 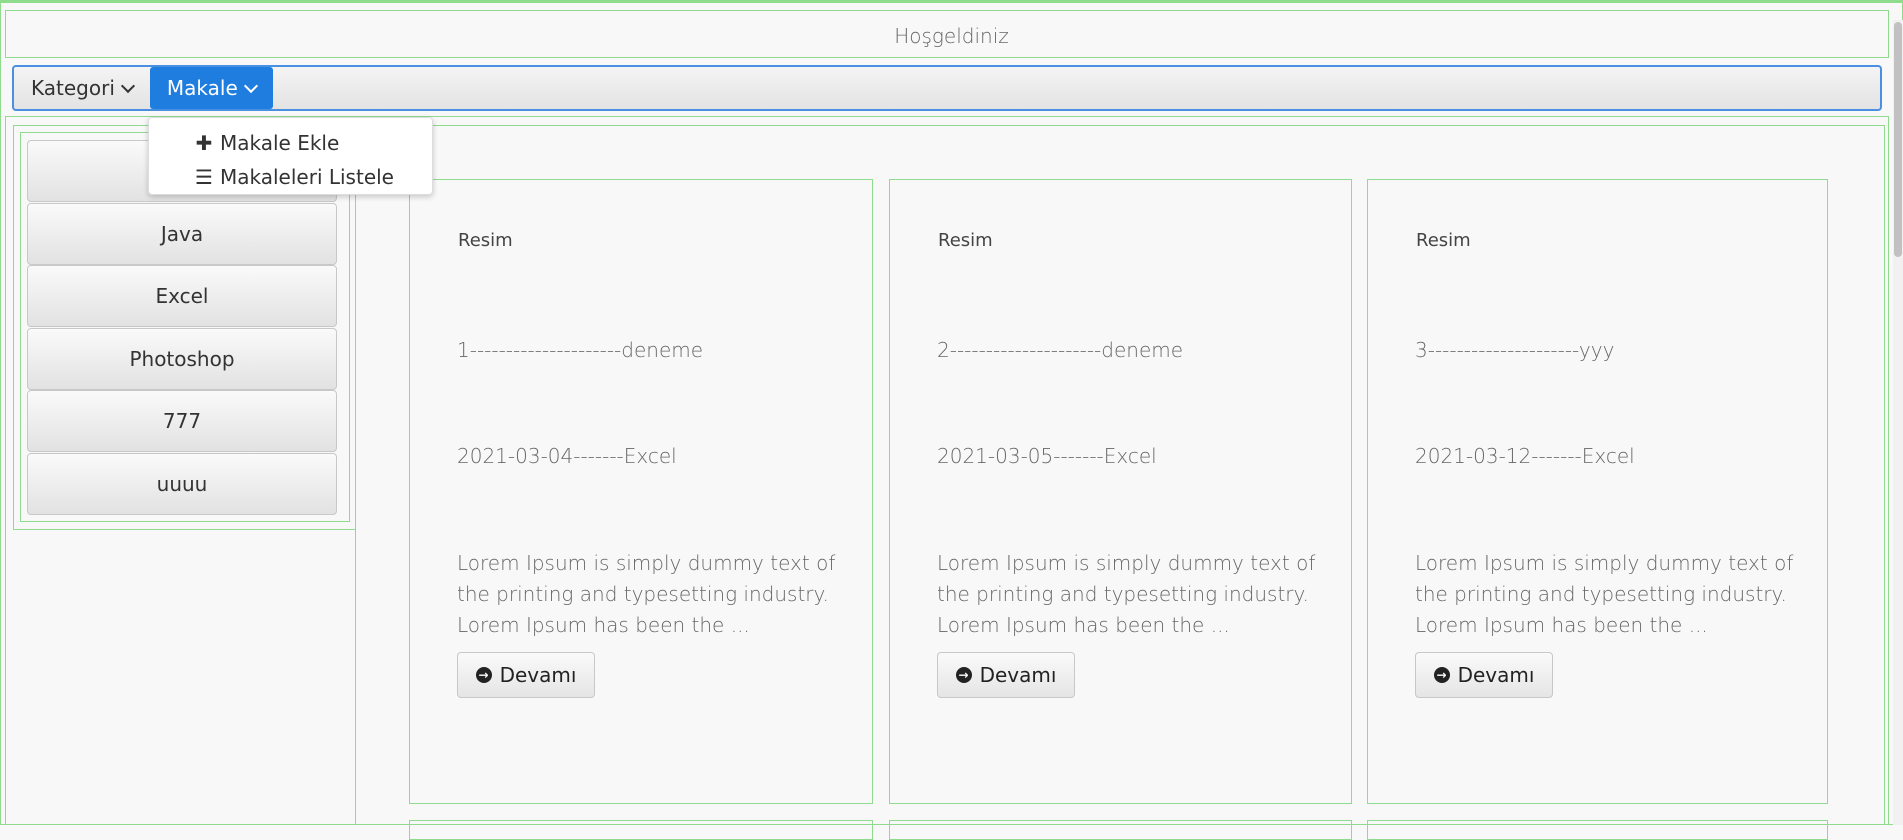 What do you see at coordinates (580, 350) in the screenshot?
I see `article-title: 1---------------------deneme` at bounding box center [580, 350].